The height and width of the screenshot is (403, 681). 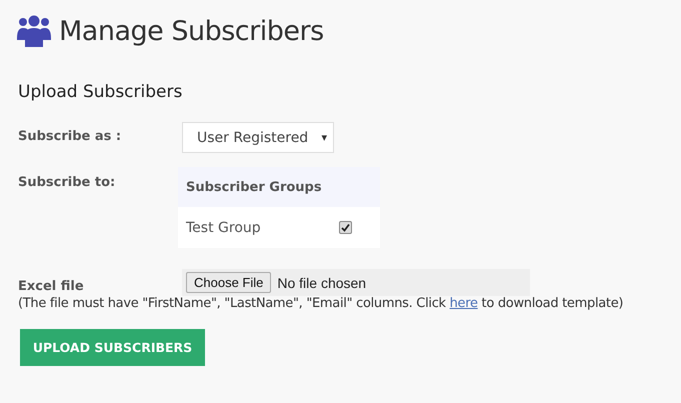 What do you see at coordinates (258, 137) in the screenshot?
I see `subscribe-as-select: User Registered ▾` at bounding box center [258, 137].